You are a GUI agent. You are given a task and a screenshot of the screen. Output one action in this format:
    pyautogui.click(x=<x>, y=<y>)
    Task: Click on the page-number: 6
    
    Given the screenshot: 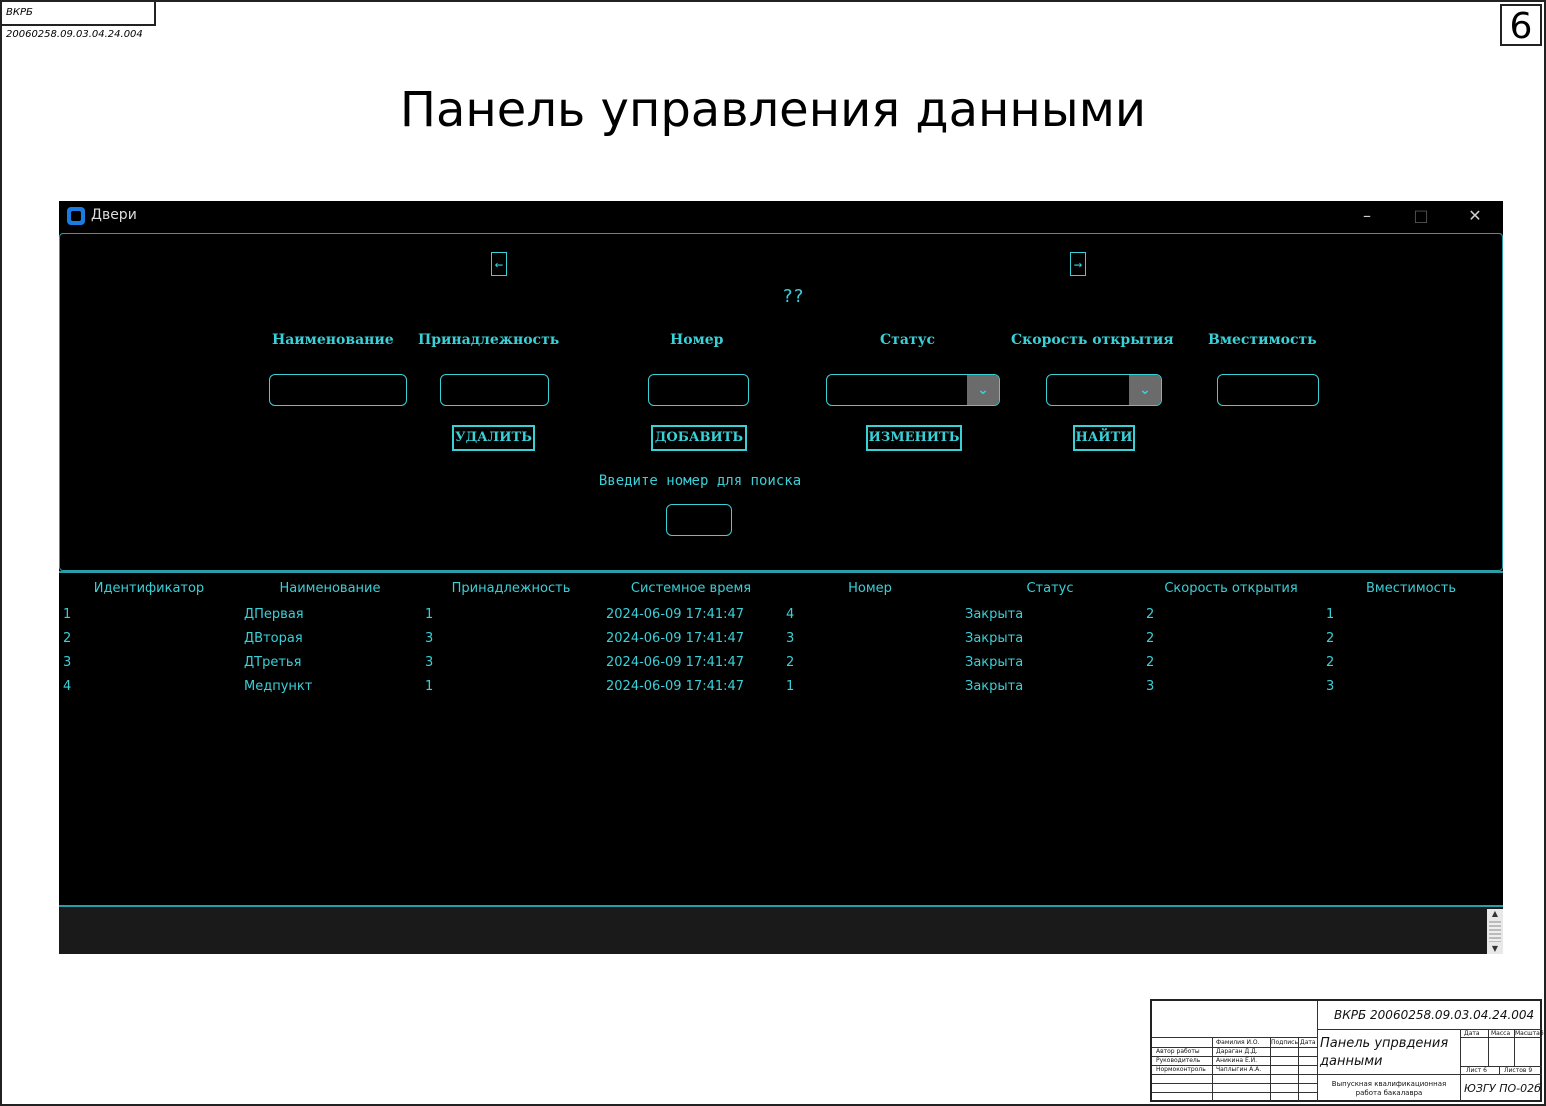 What is the action you would take?
    pyautogui.click(x=1521, y=25)
    